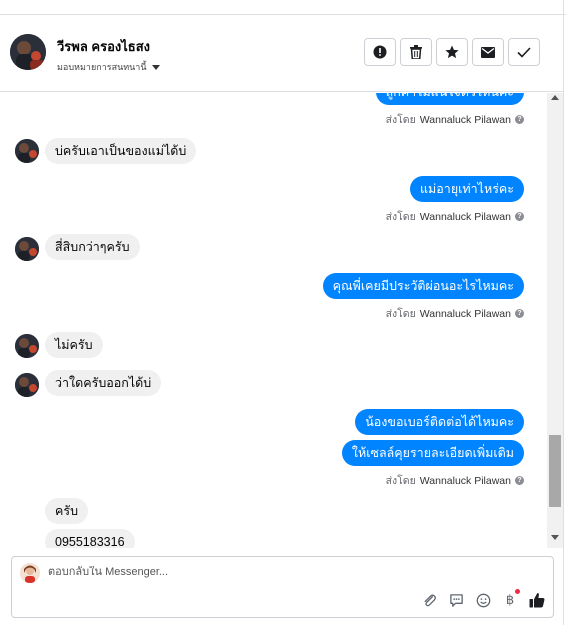  I want to click on assign-label: มอบหมายการสนทนานี้, so click(102, 67).